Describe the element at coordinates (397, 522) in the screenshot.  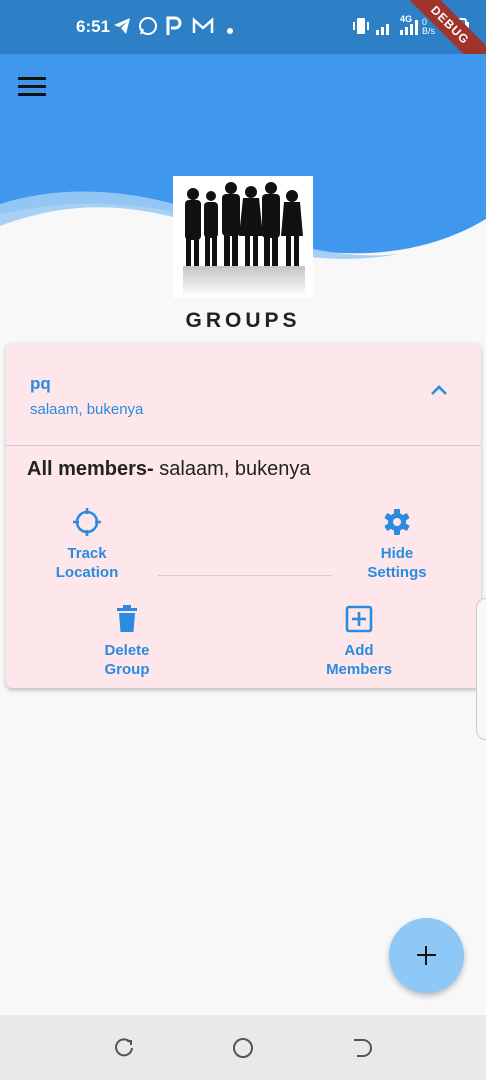
I see `gear-icon` at that location.